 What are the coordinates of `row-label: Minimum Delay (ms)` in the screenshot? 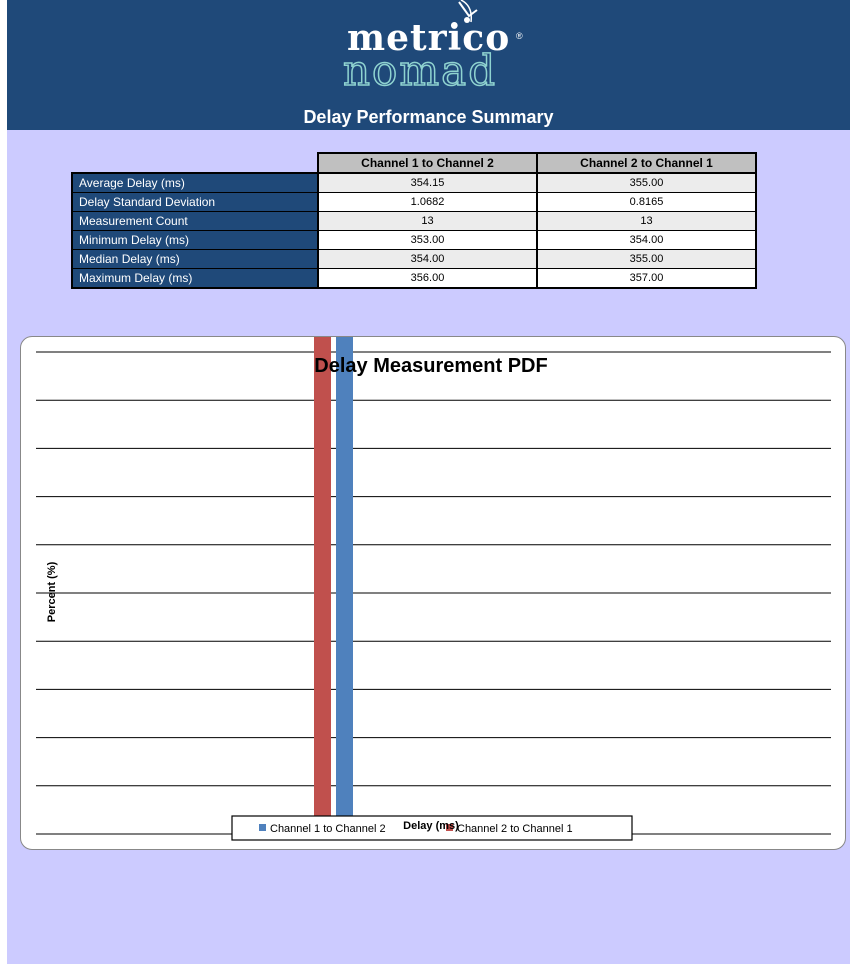 It's located at (195, 240).